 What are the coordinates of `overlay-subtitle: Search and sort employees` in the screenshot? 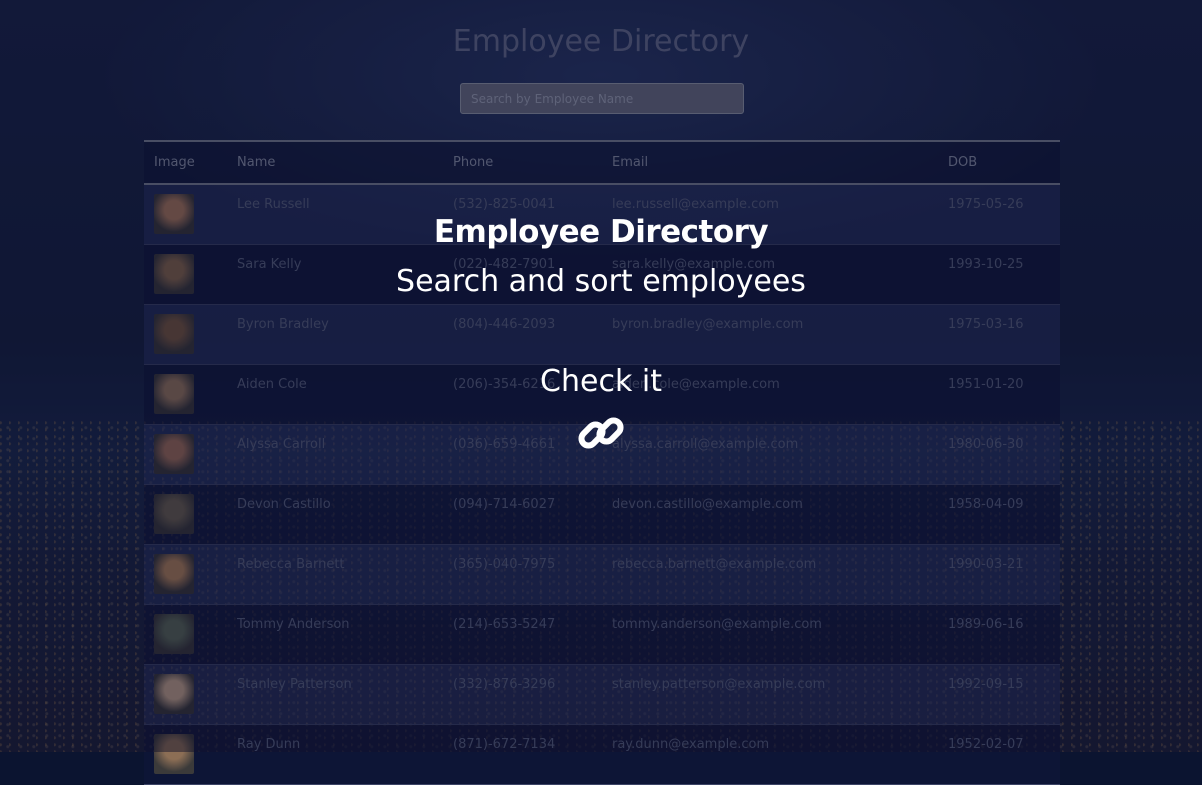 It's located at (601, 281).